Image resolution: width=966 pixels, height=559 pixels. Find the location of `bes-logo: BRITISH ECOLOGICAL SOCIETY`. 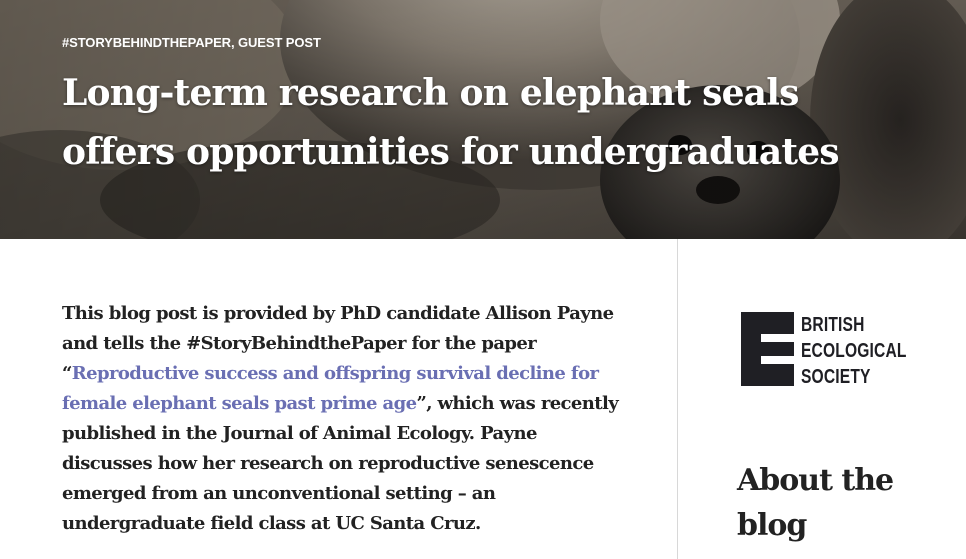

bes-logo: BRITISH ECOLOGICAL SOCIETY is located at coordinates (826, 350).